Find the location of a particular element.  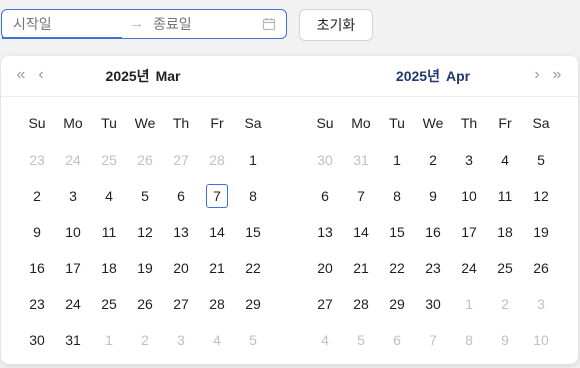

reset-button: 초기화 is located at coordinates (336, 25).